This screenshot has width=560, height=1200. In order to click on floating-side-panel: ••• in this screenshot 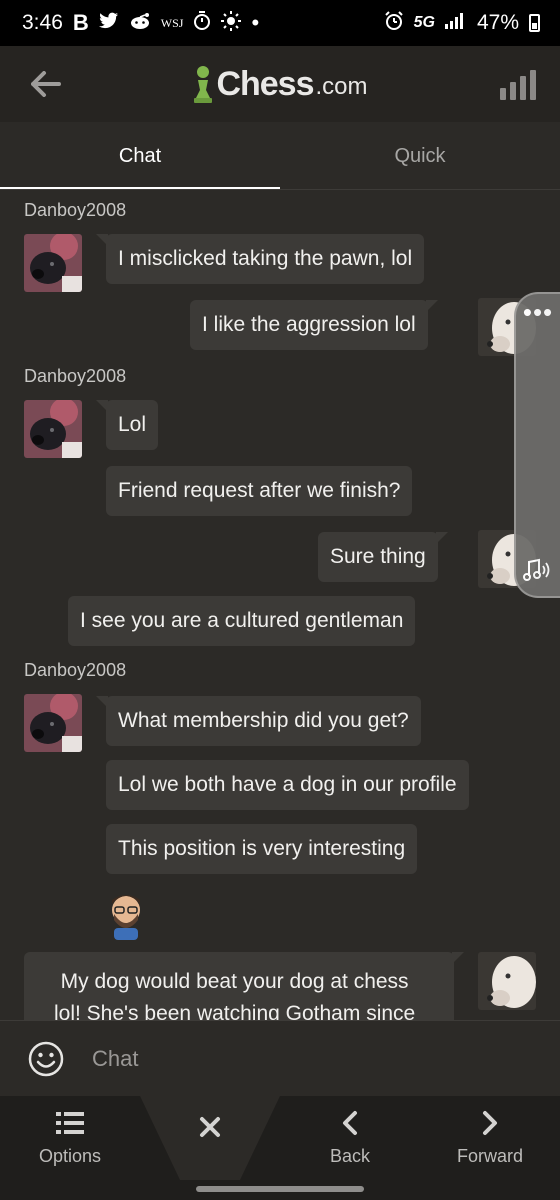, I will do `click(537, 445)`.